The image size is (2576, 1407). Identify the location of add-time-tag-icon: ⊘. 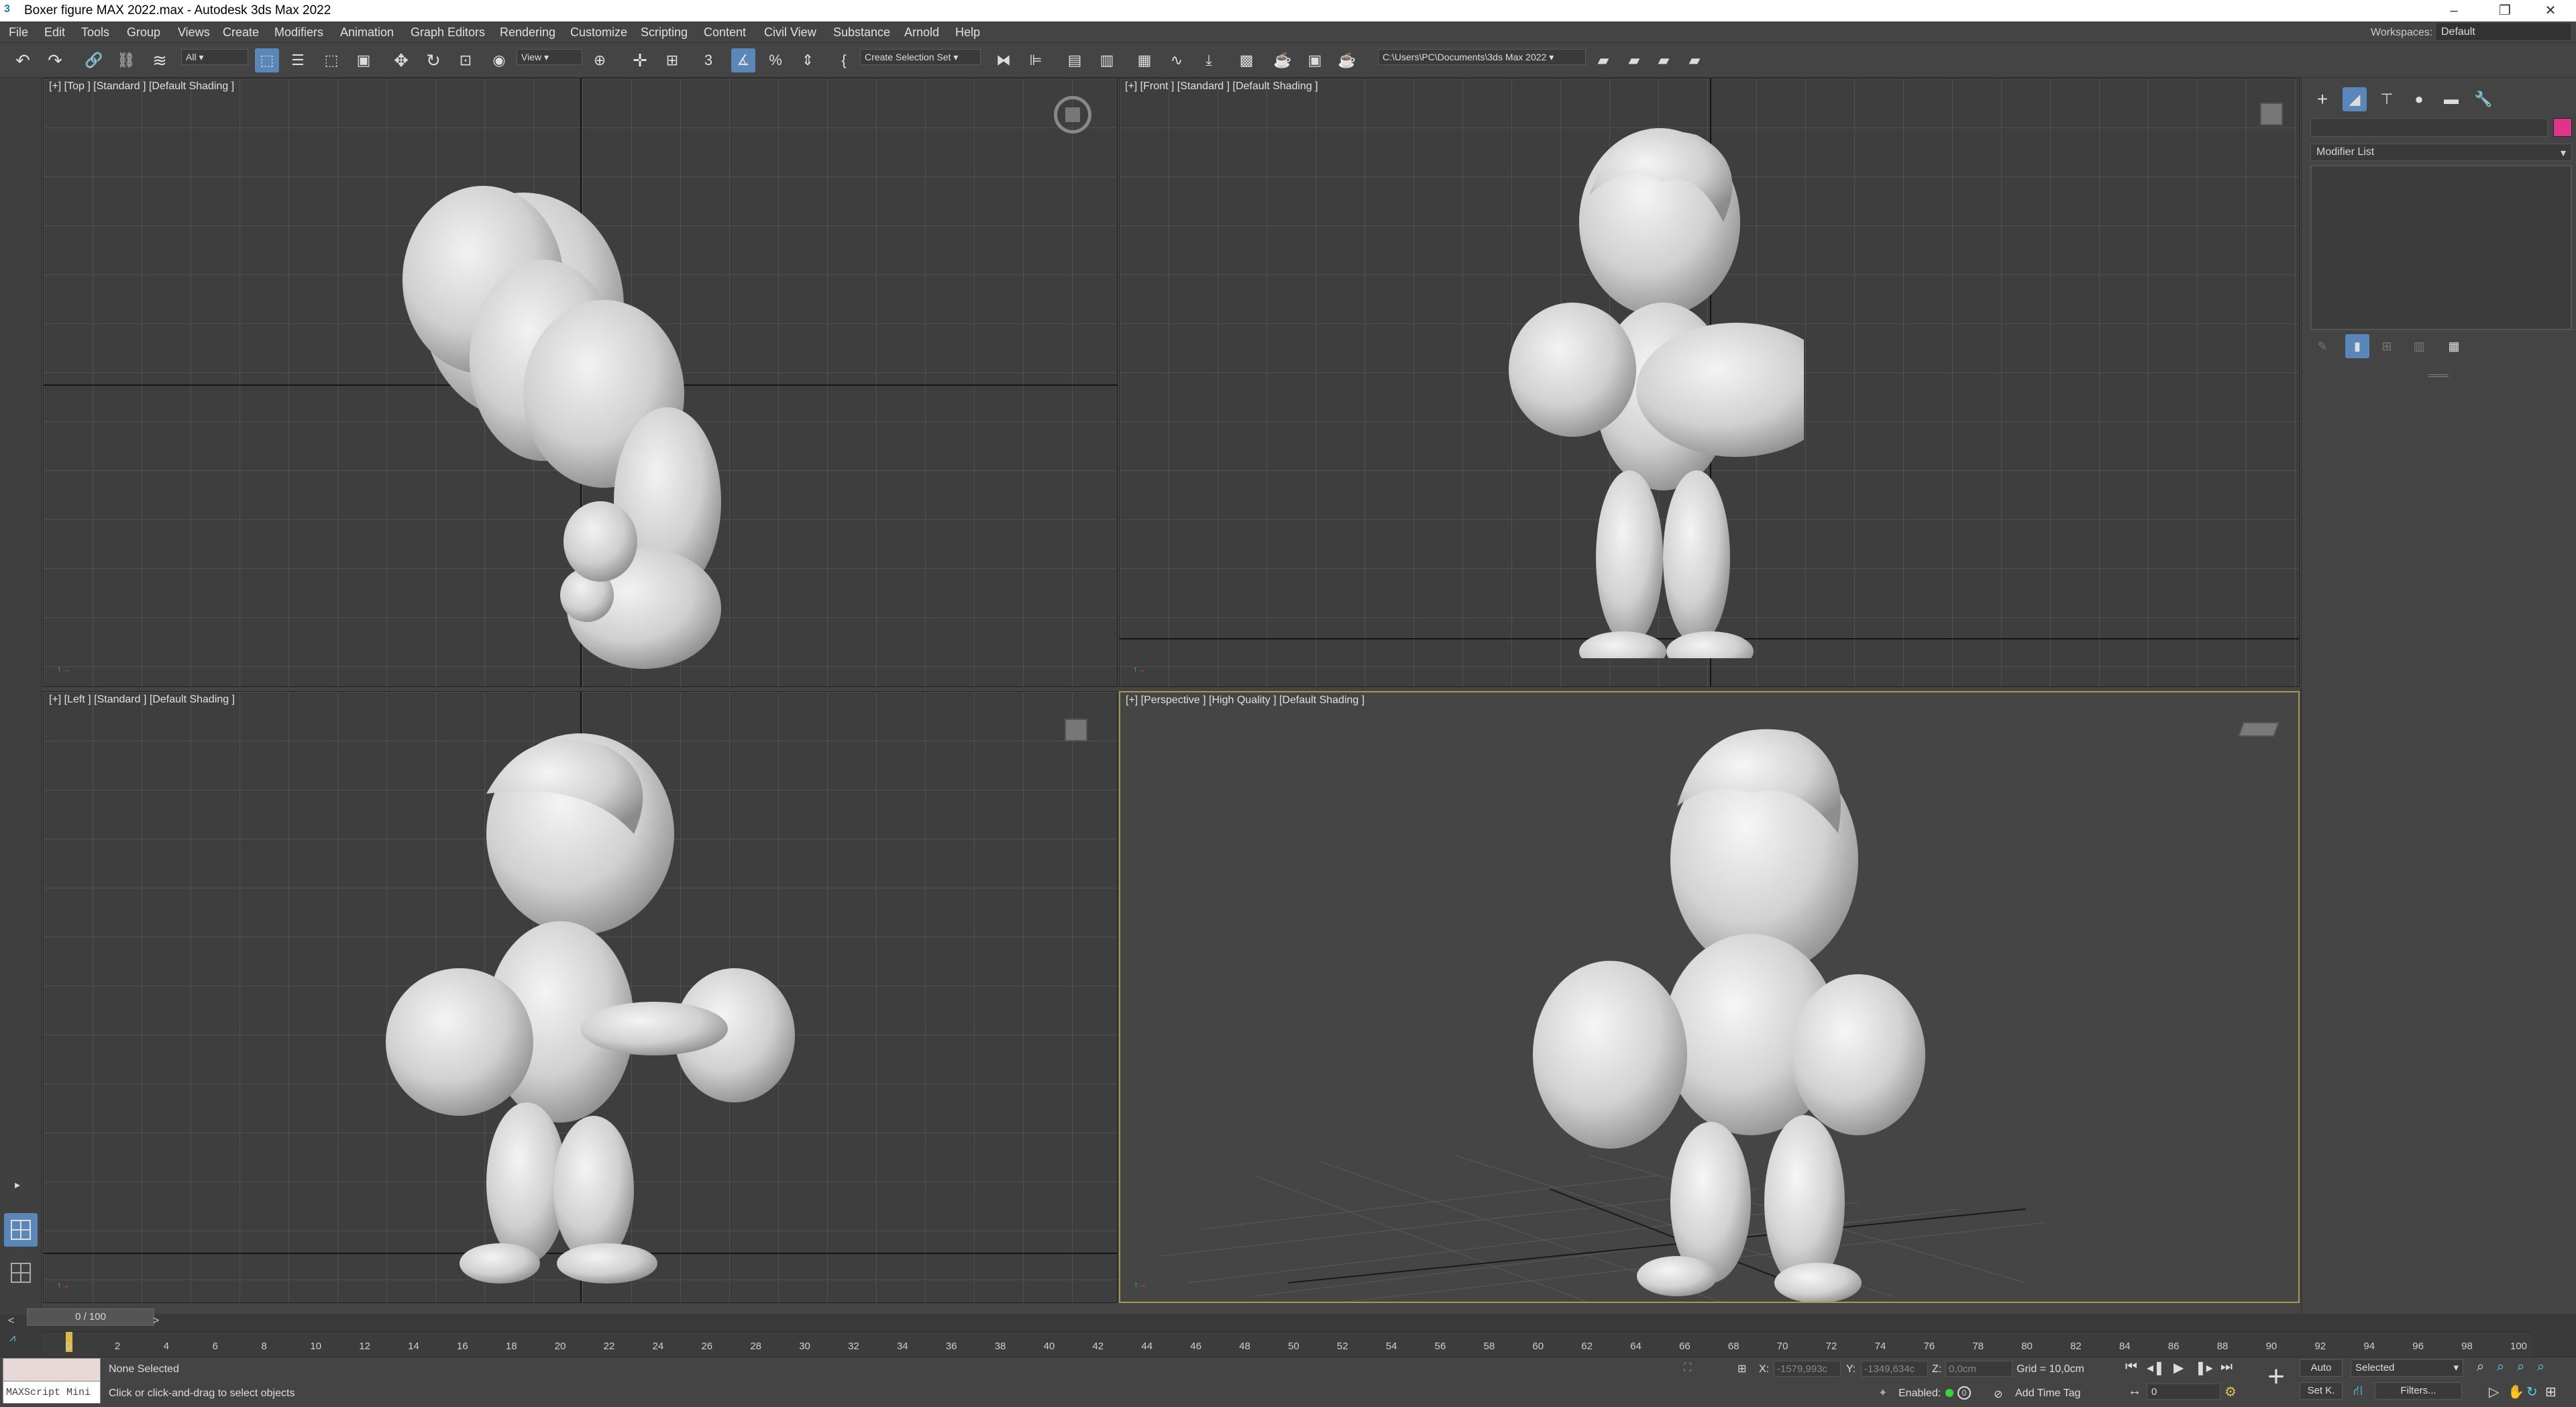
(1998, 1395).